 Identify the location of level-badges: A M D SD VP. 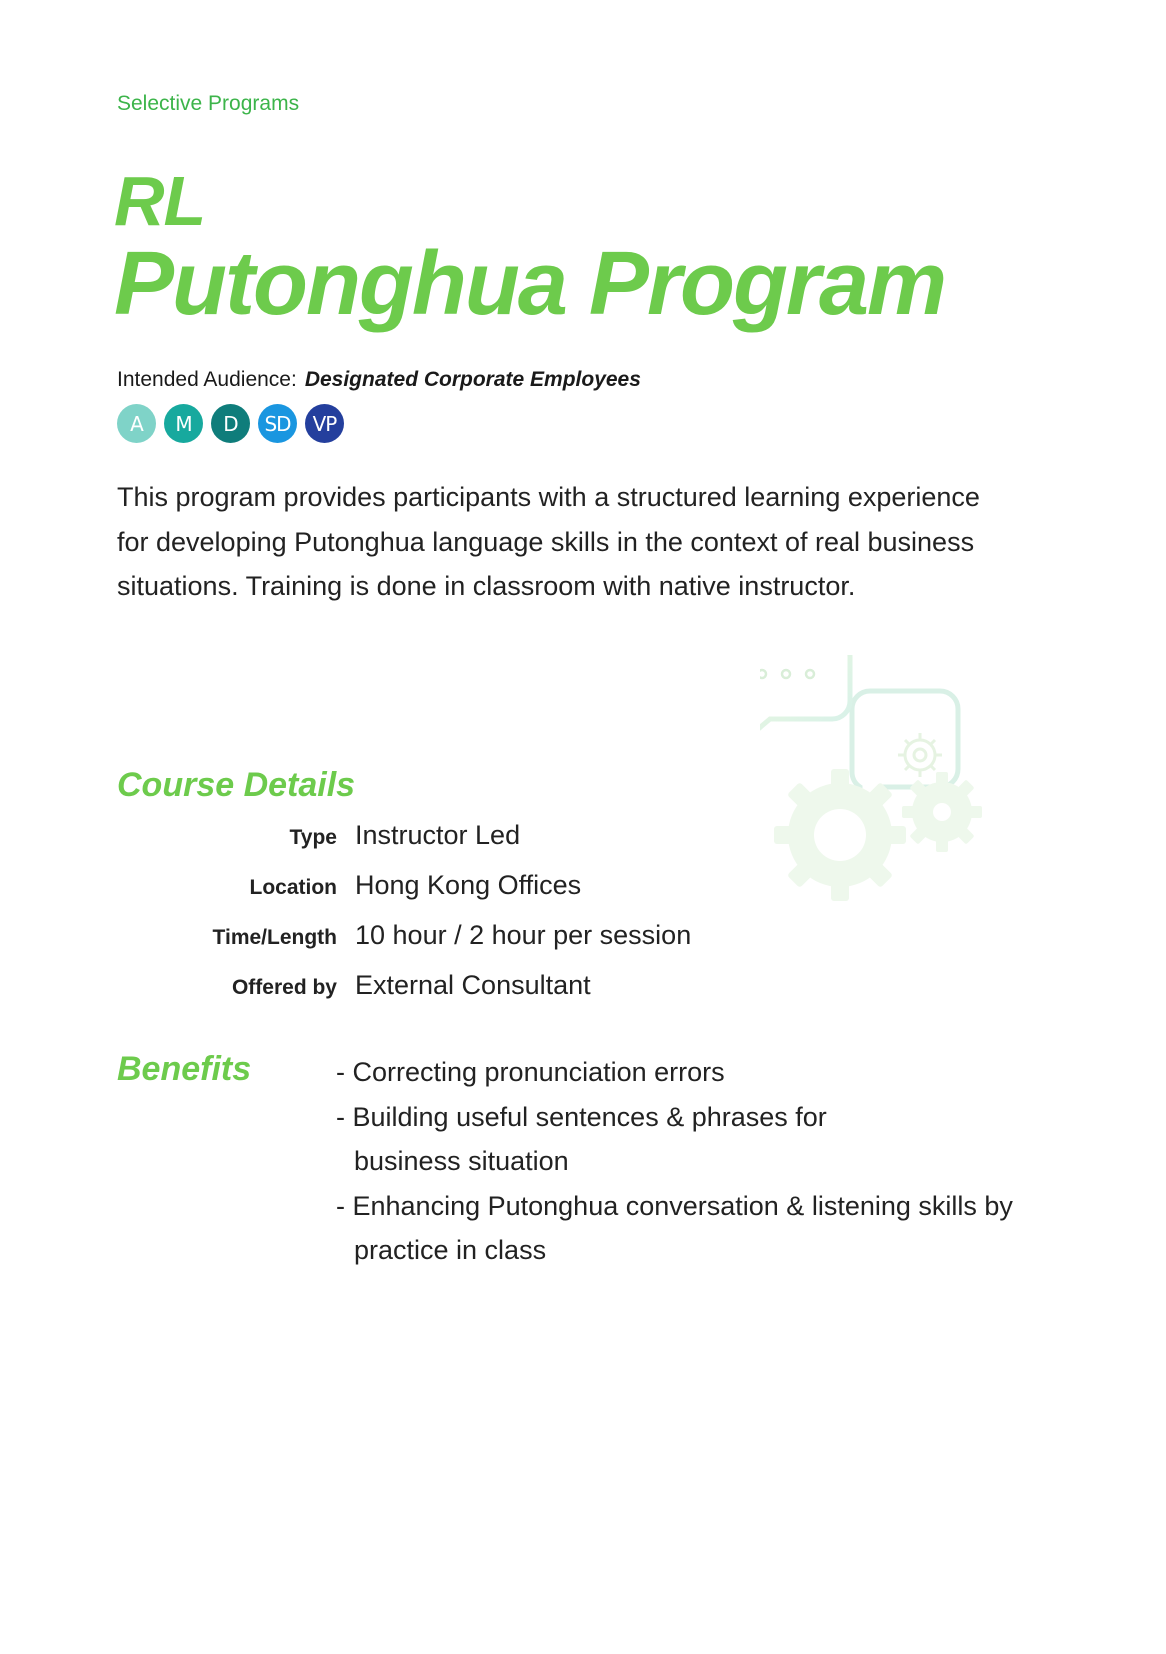
(230, 423).